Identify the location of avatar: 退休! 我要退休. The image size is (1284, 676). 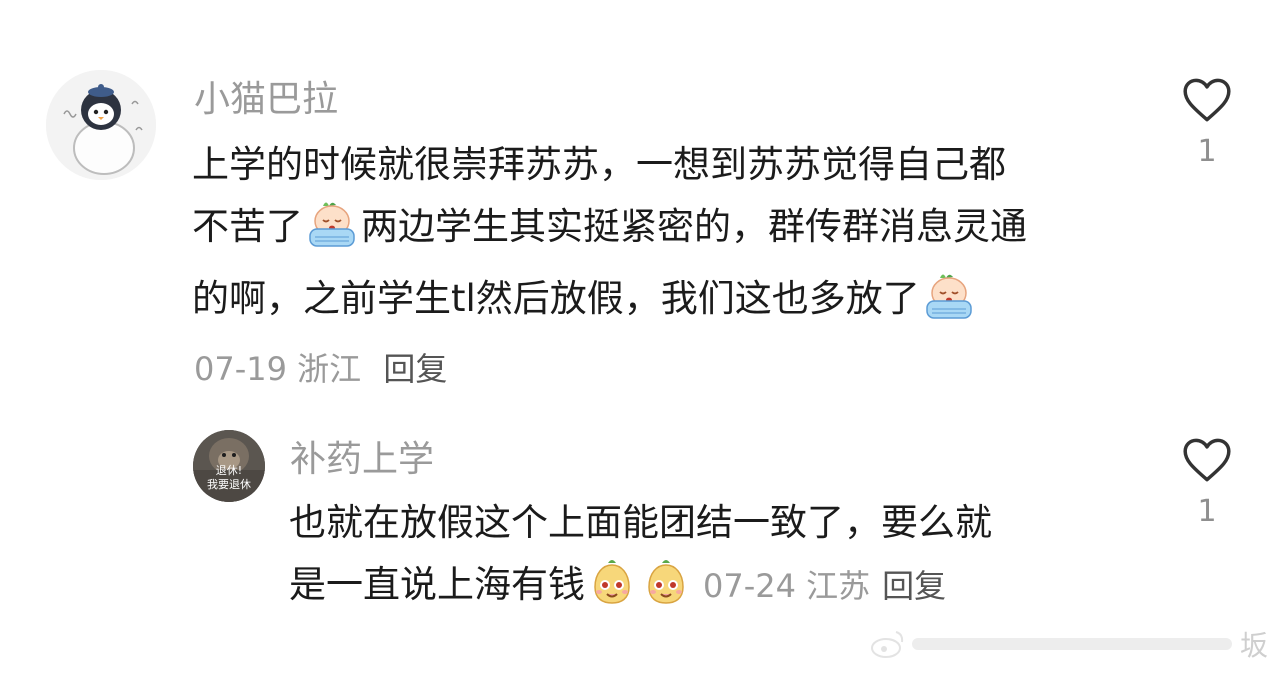
(229, 466).